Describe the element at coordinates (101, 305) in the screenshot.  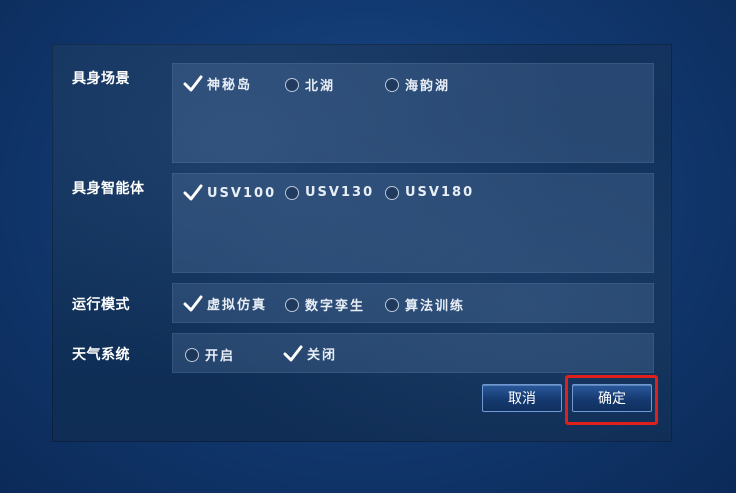
I see `mode-label: 运行模式` at that location.